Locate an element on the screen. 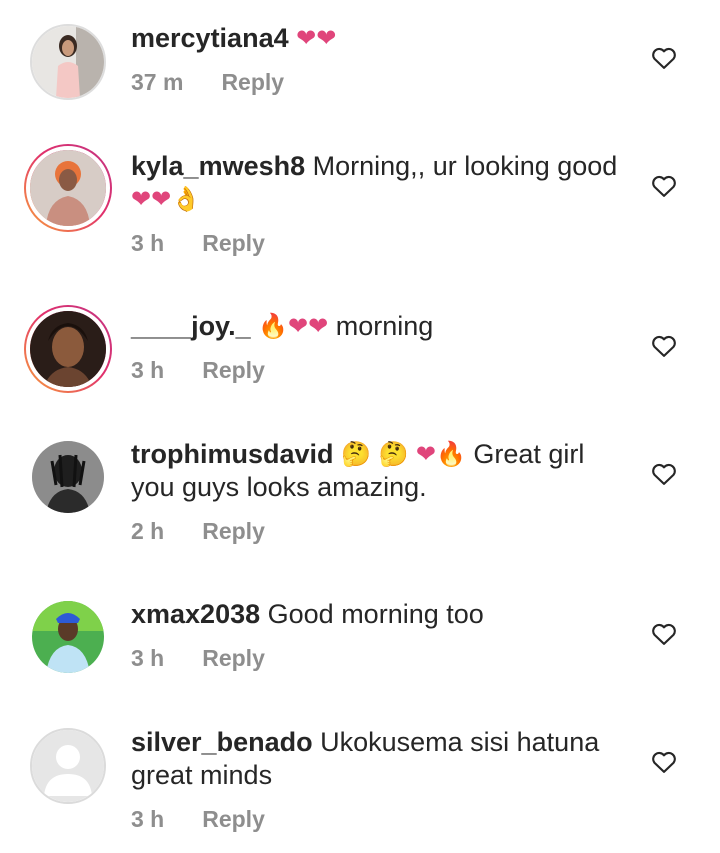  comment-text: mercytiana4 ❤❤ is located at coordinates (381, 38).